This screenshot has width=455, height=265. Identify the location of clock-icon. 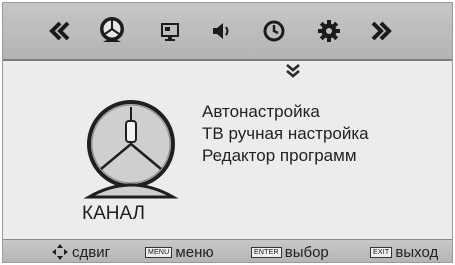
(274, 31).